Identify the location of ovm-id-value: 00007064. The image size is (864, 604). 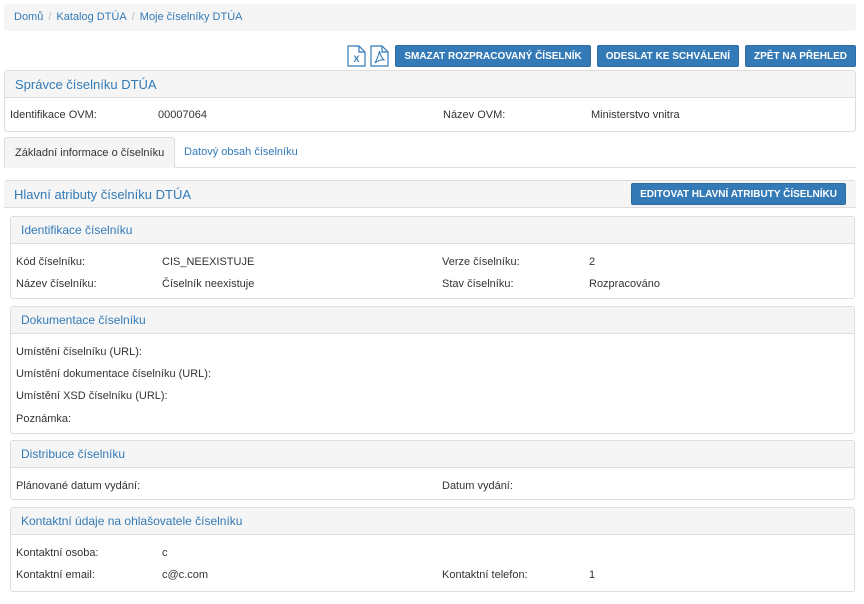
(182, 115).